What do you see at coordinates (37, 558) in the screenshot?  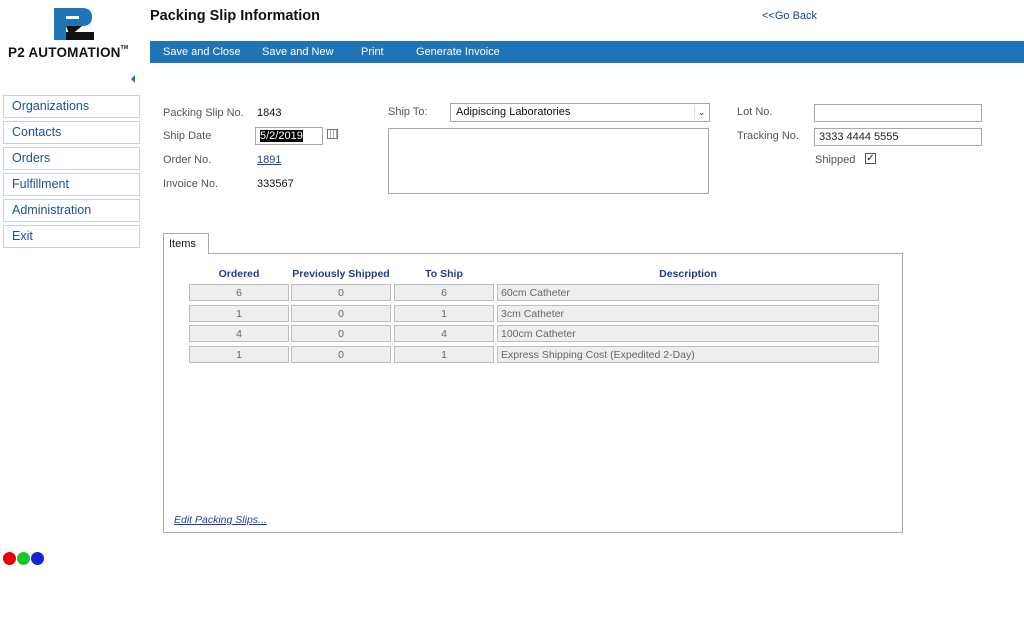 I see `blue-dot` at bounding box center [37, 558].